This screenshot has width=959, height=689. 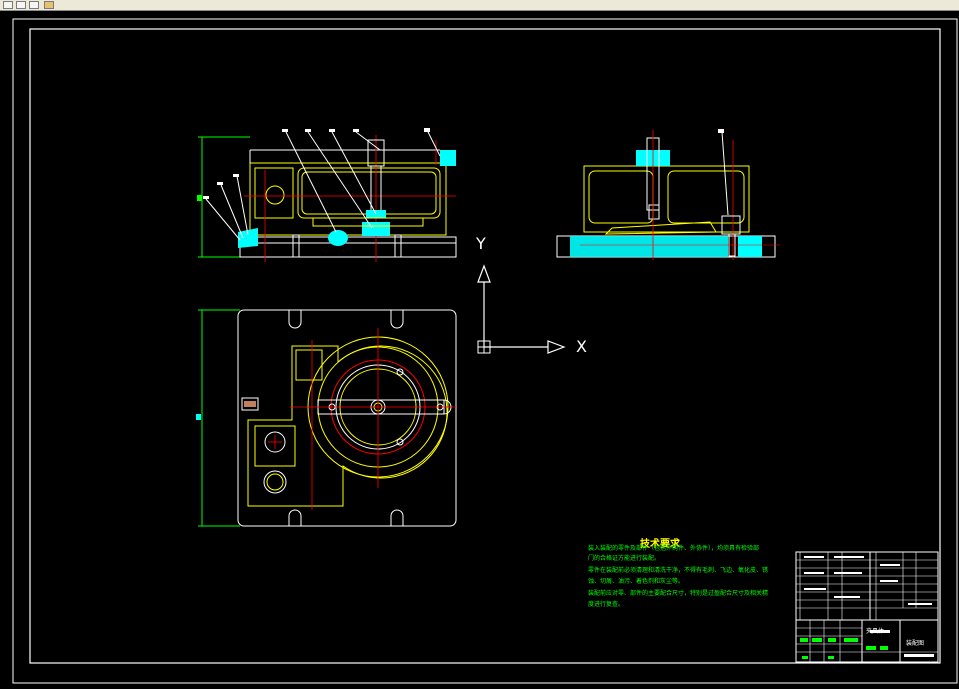 I want to click on side-view, so click(x=668, y=194).